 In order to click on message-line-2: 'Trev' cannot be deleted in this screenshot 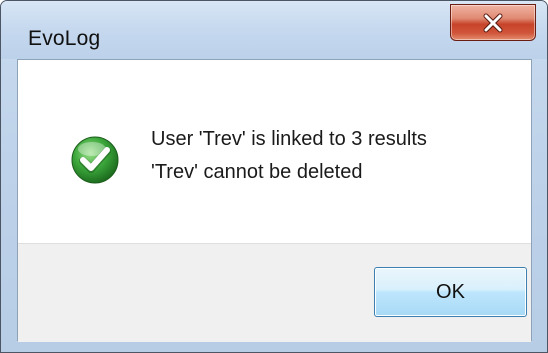, I will do `click(257, 172)`.